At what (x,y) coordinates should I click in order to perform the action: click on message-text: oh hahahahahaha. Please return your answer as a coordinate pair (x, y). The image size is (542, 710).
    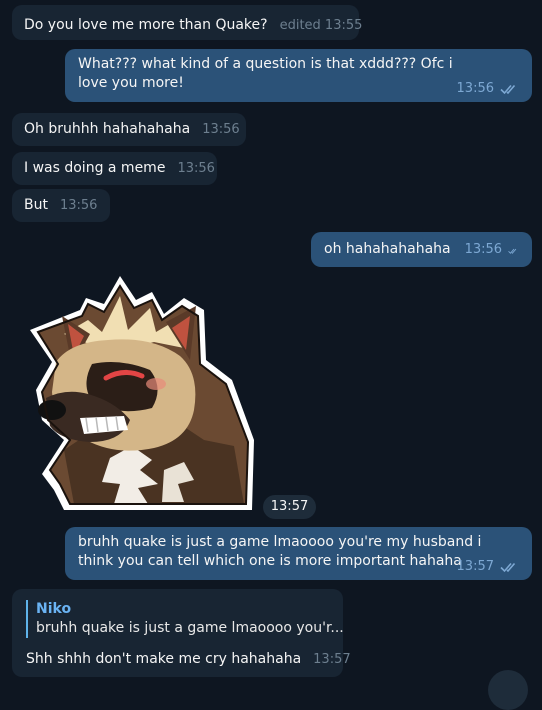
    Looking at the image, I should click on (387, 249).